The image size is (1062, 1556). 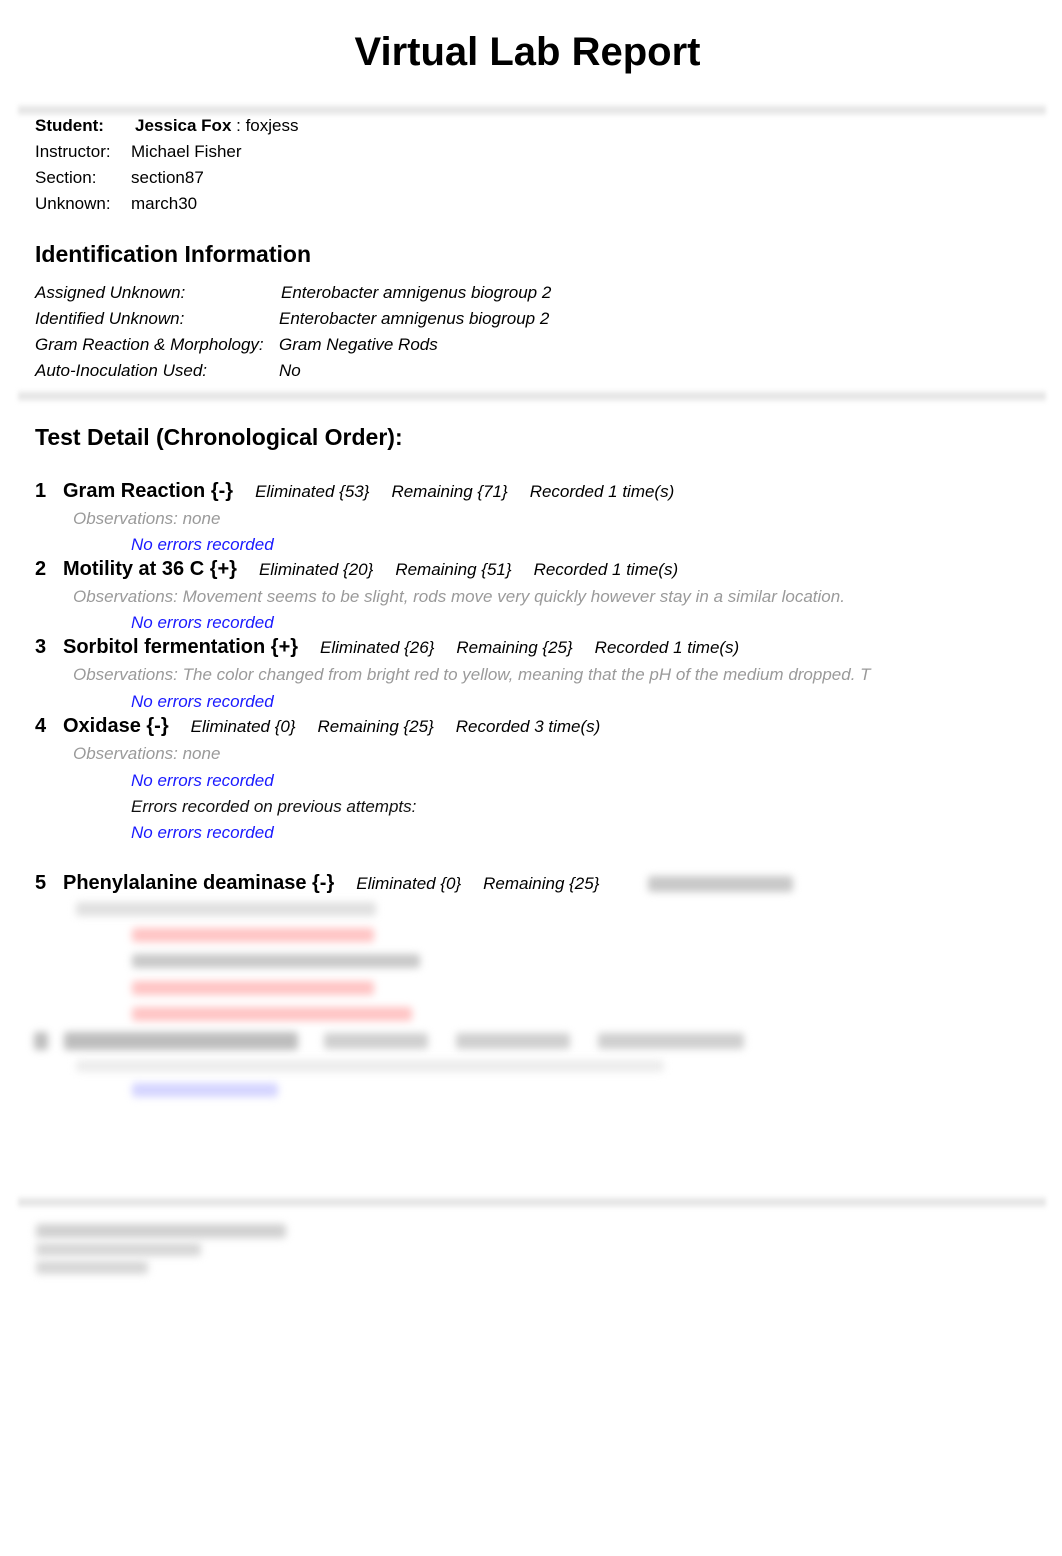 I want to click on blurred-eliminated-count, so click(x=376, y=1041).